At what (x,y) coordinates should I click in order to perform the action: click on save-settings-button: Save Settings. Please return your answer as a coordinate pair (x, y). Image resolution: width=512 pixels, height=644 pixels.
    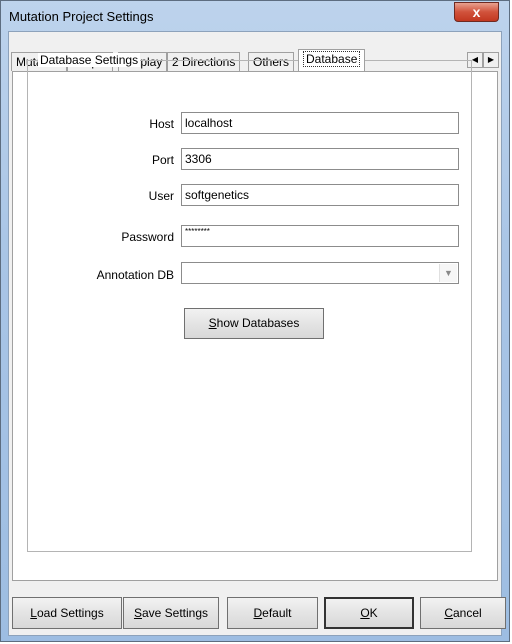
    Looking at the image, I should click on (171, 613).